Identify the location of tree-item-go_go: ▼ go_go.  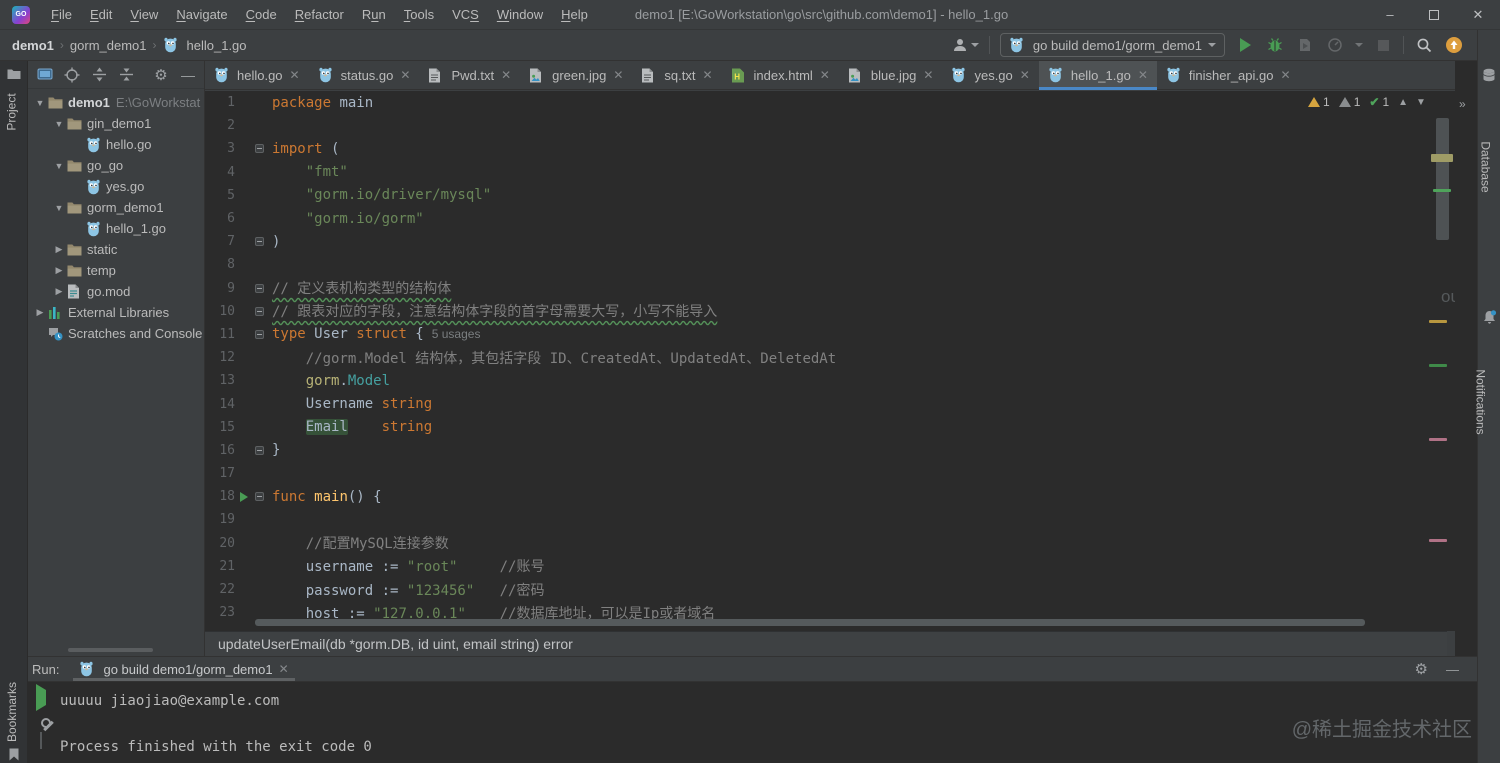
(116, 165).